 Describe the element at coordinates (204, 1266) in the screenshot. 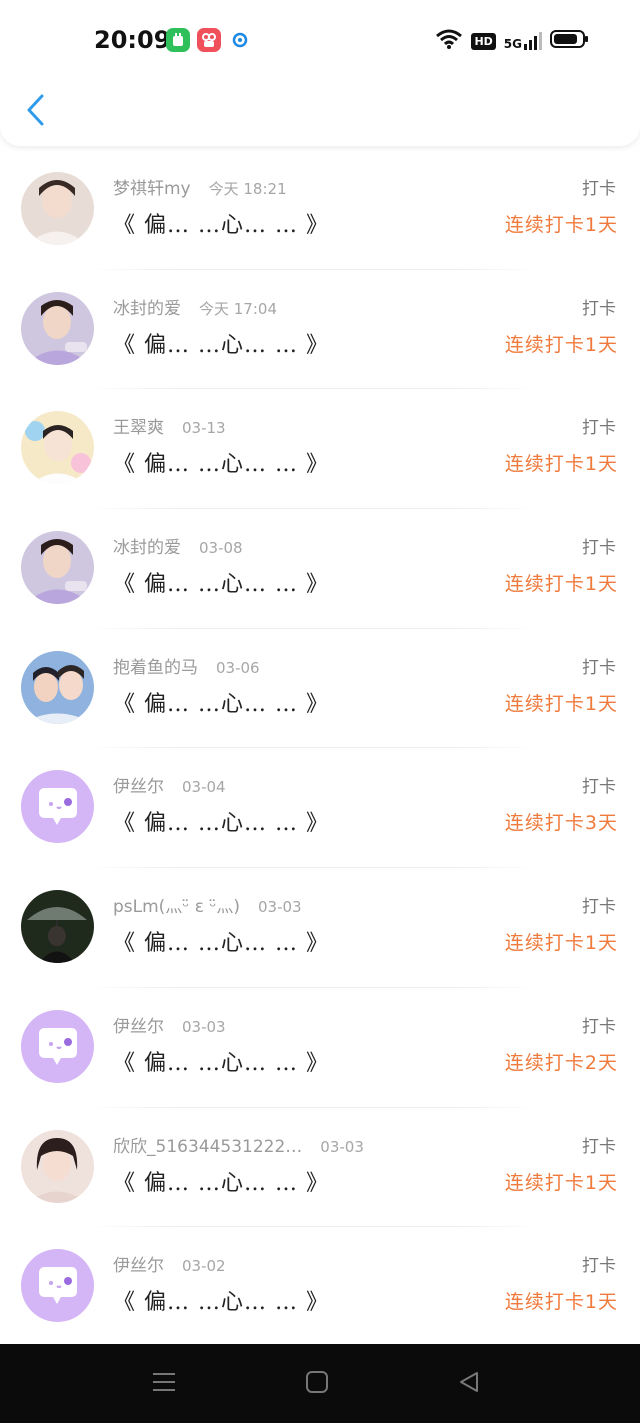

I see `checkin-date: 03-02` at that location.